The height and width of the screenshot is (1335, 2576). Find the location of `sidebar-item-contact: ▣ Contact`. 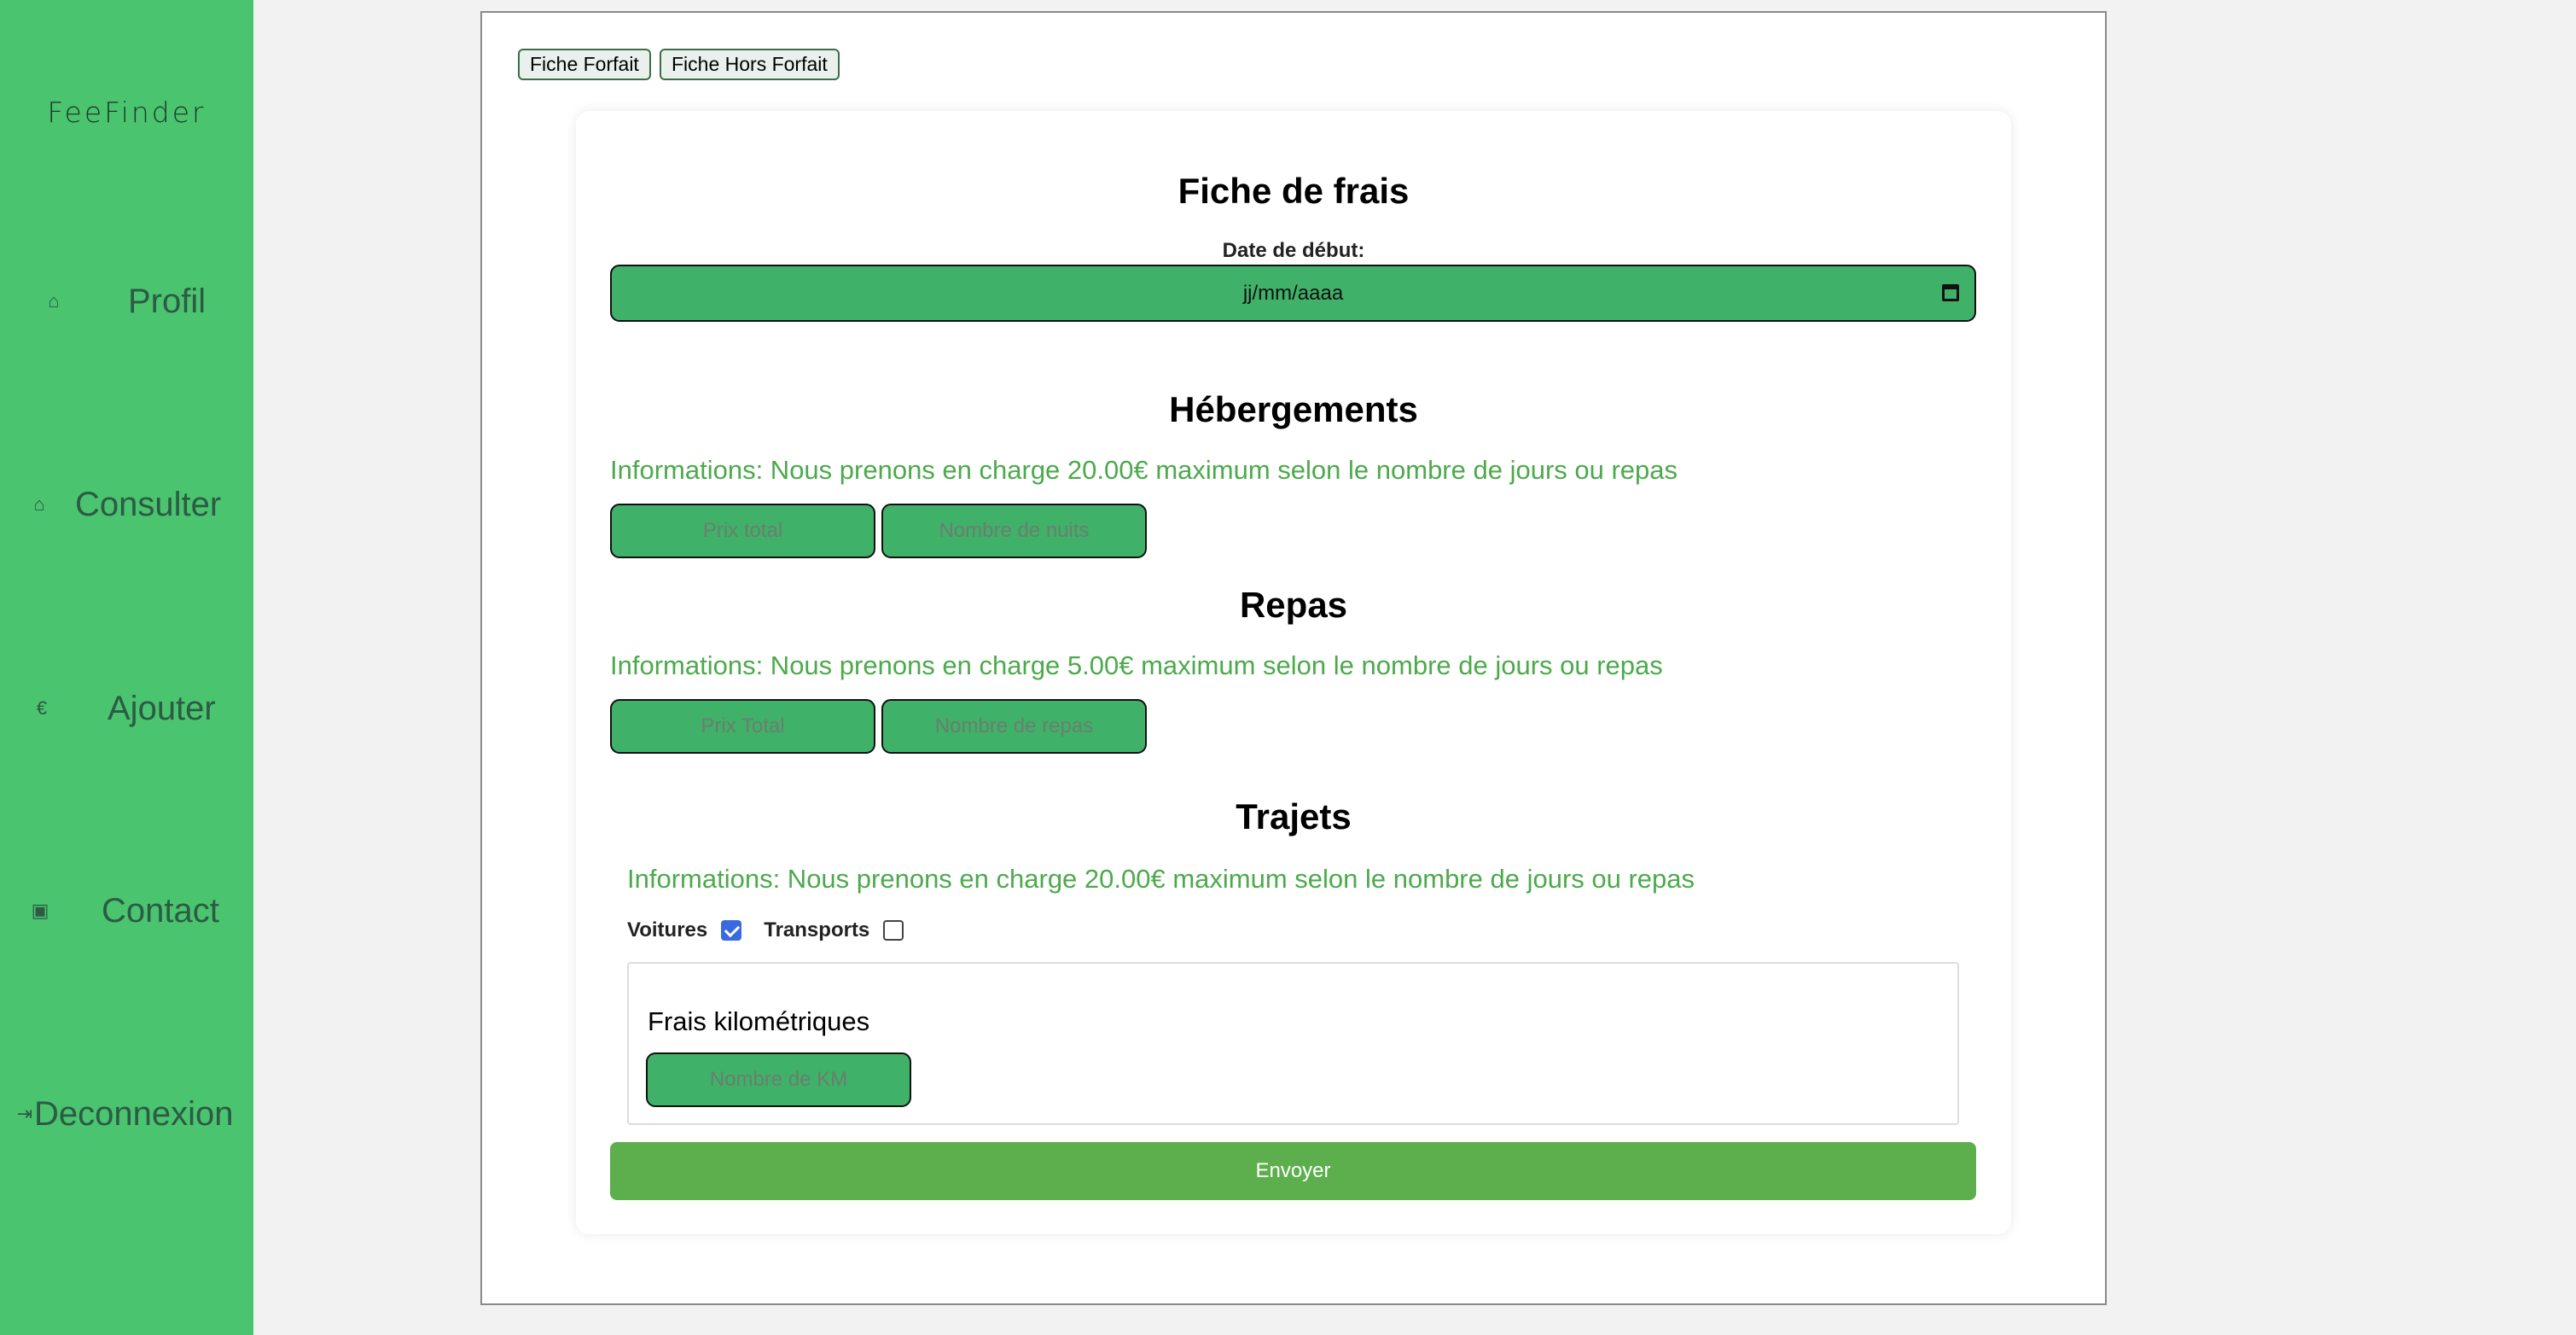

sidebar-item-contact: ▣ Contact is located at coordinates (126, 911).